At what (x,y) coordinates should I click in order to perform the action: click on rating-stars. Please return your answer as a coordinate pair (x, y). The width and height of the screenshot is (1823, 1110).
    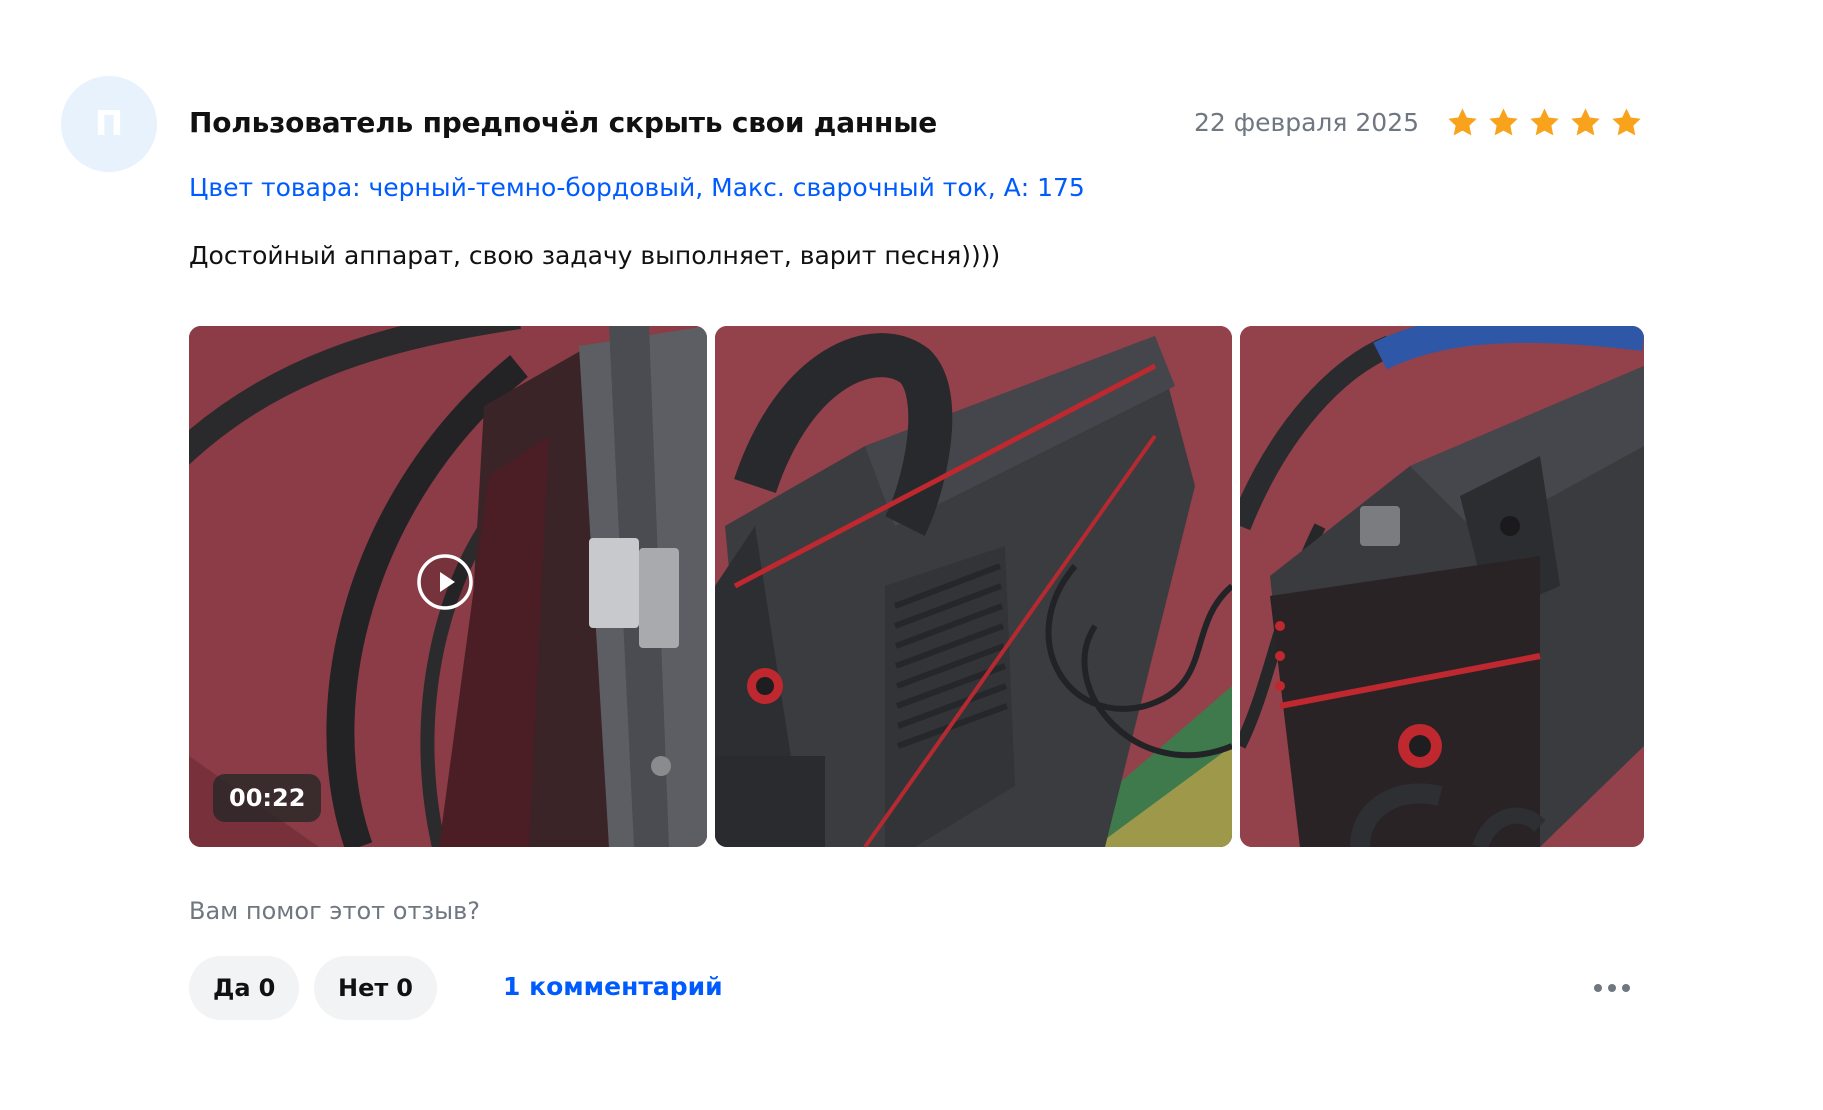
    Looking at the image, I should click on (1544, 122).